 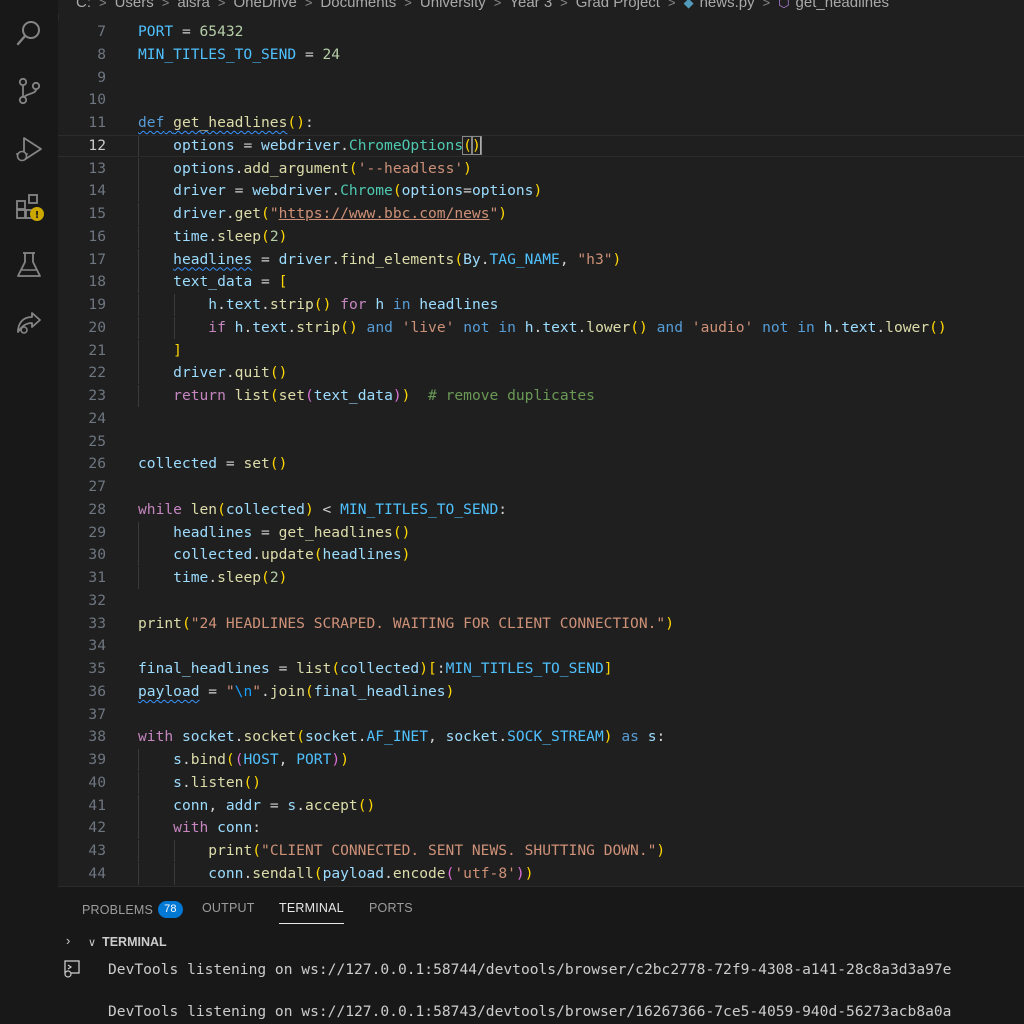 What do you see at coordinates (541, 373) in the screenshot?
I see `code-line: 22 driver.quit()` at bounding box center [541, 373].